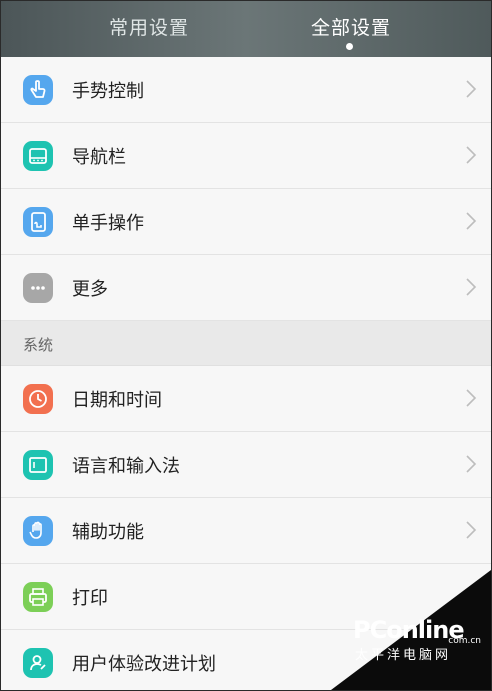  I want to click on settings-item-navigation-bar: 导航栏, so click(246, 156).